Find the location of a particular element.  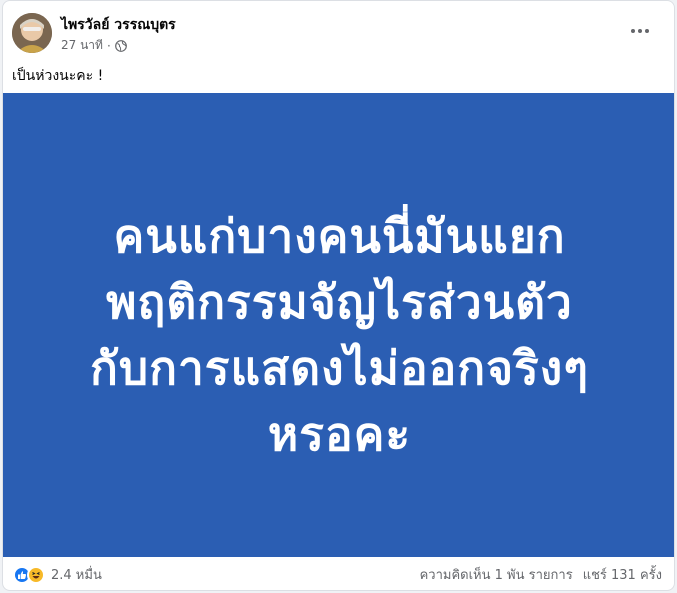

image-text-line: หรอคะ is located at coordinates (339, 434).